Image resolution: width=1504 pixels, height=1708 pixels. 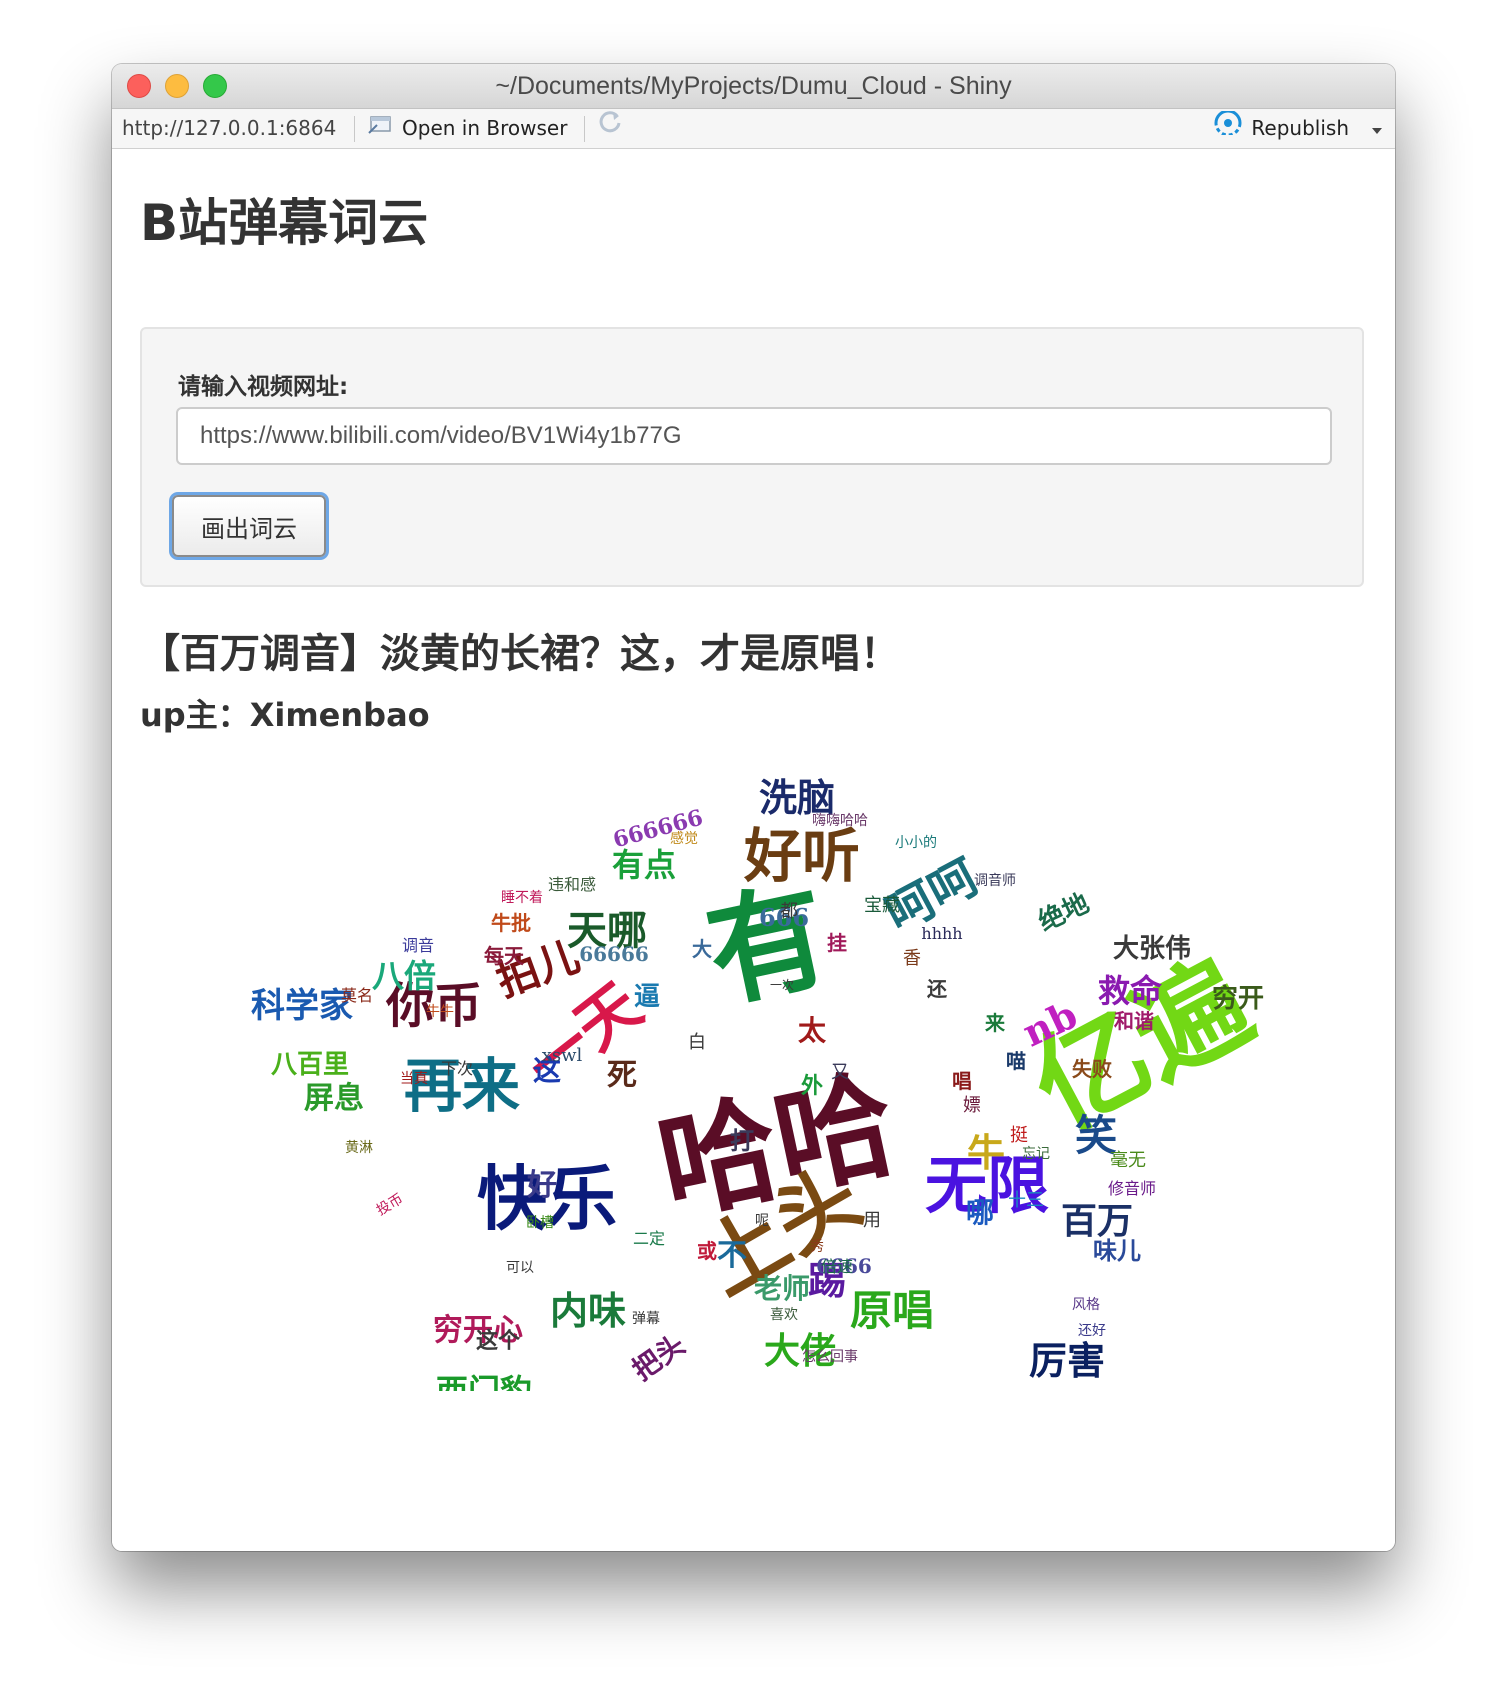 I want to click on word-cloud-word: 投币, so click(x=390, y=1205).